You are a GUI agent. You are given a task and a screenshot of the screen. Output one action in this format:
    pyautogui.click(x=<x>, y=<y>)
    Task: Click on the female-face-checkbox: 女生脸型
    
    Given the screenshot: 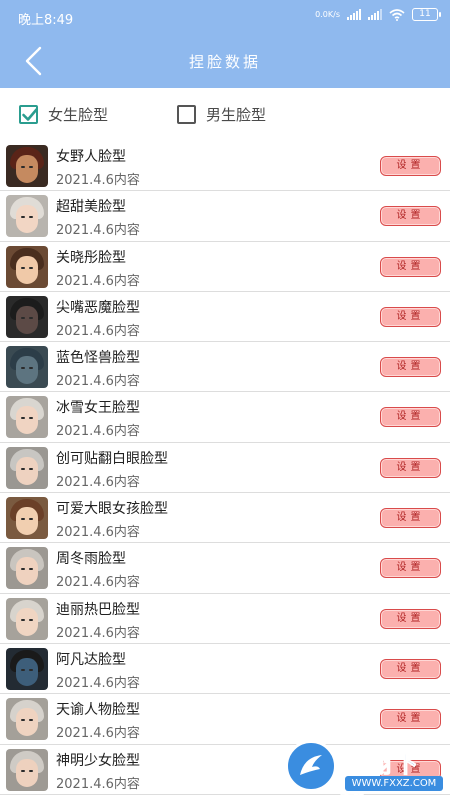 What is the action you would take?
    pyautogui.click(x=63, y=114)
    